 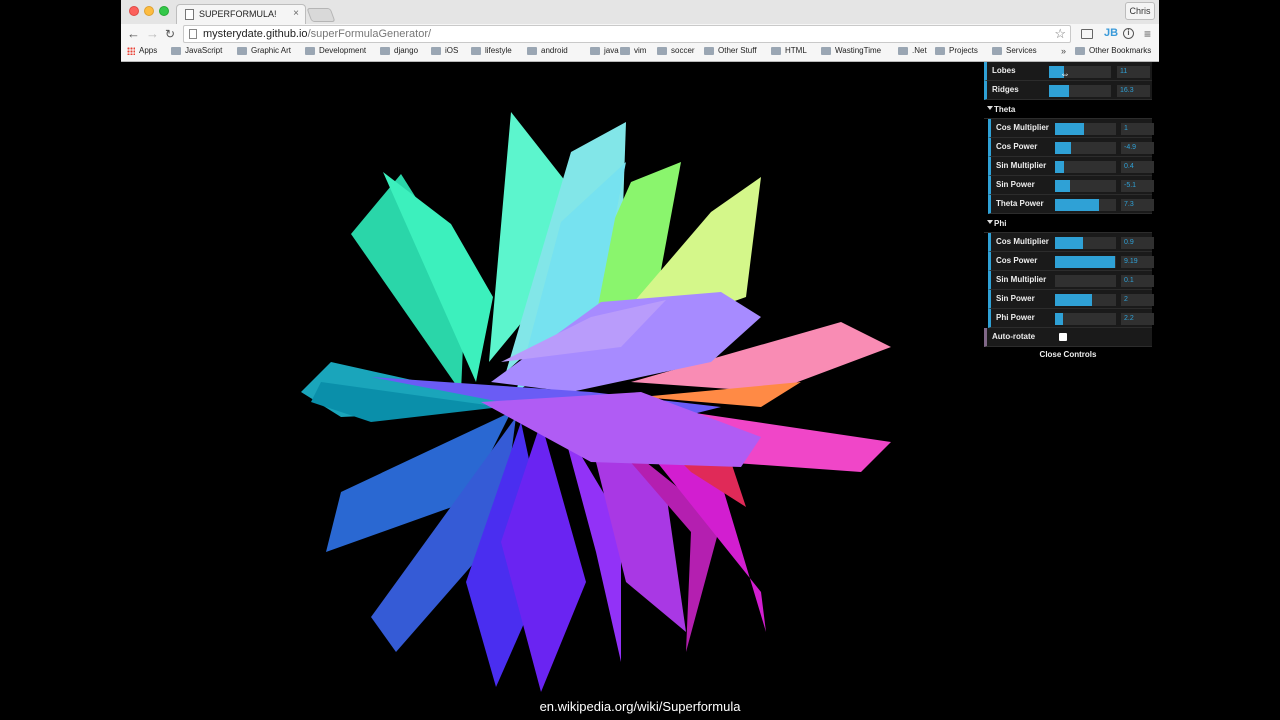 What do you see at coordinates (1137, 167) in the screenshot?
I see `sin-multiplier-value-input: 0.4` at bounding box center [1137, 167].